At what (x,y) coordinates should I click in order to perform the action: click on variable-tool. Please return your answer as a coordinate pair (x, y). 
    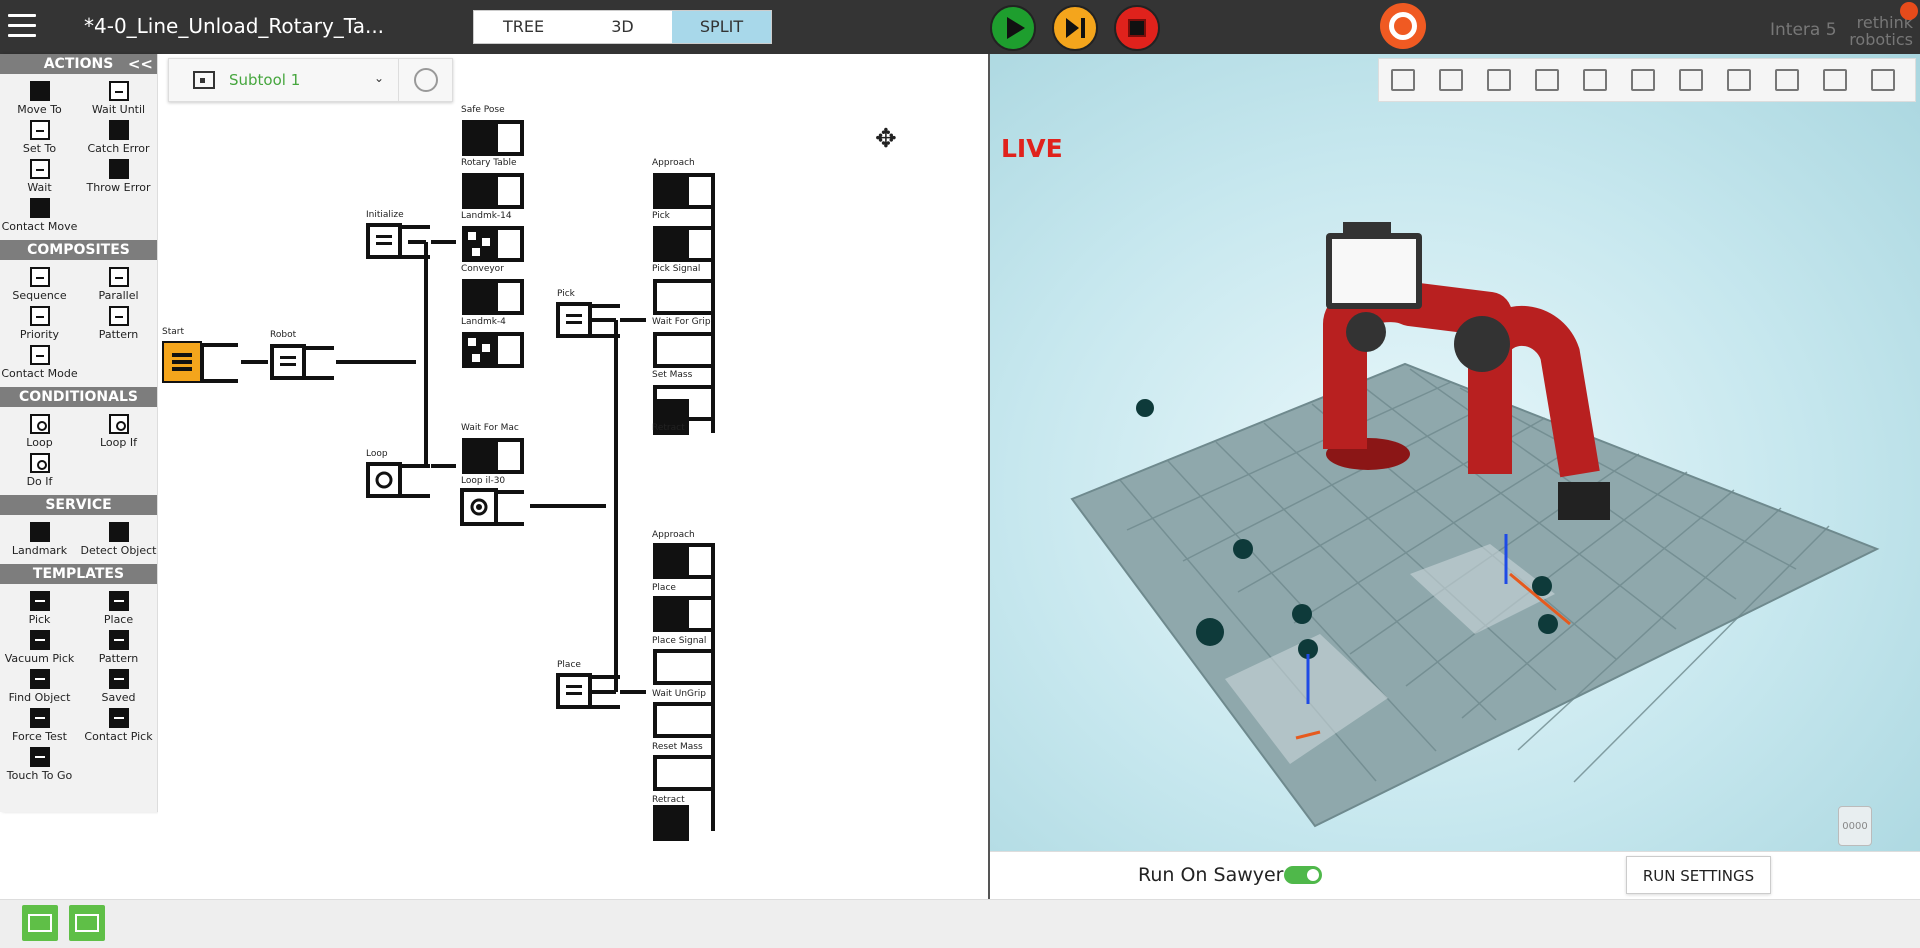
    Looking at the image, I should click on (1787, 80).